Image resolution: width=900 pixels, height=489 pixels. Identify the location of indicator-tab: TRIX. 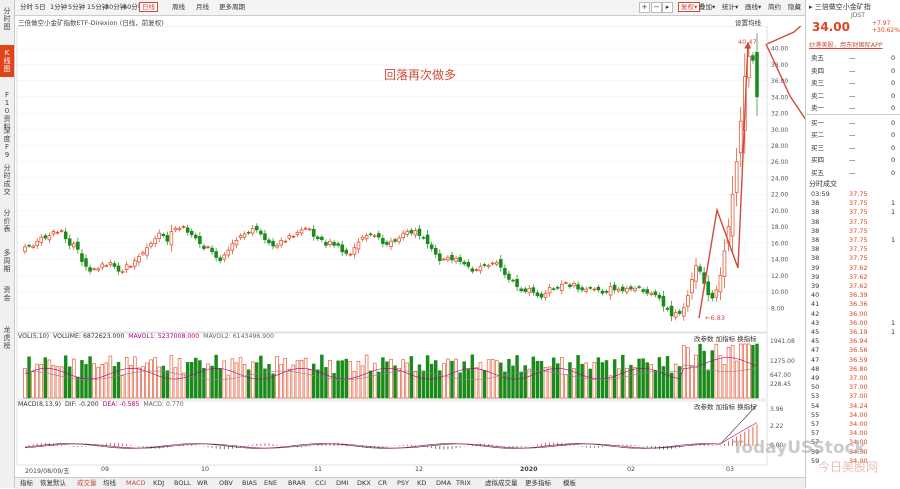
(463, 483).